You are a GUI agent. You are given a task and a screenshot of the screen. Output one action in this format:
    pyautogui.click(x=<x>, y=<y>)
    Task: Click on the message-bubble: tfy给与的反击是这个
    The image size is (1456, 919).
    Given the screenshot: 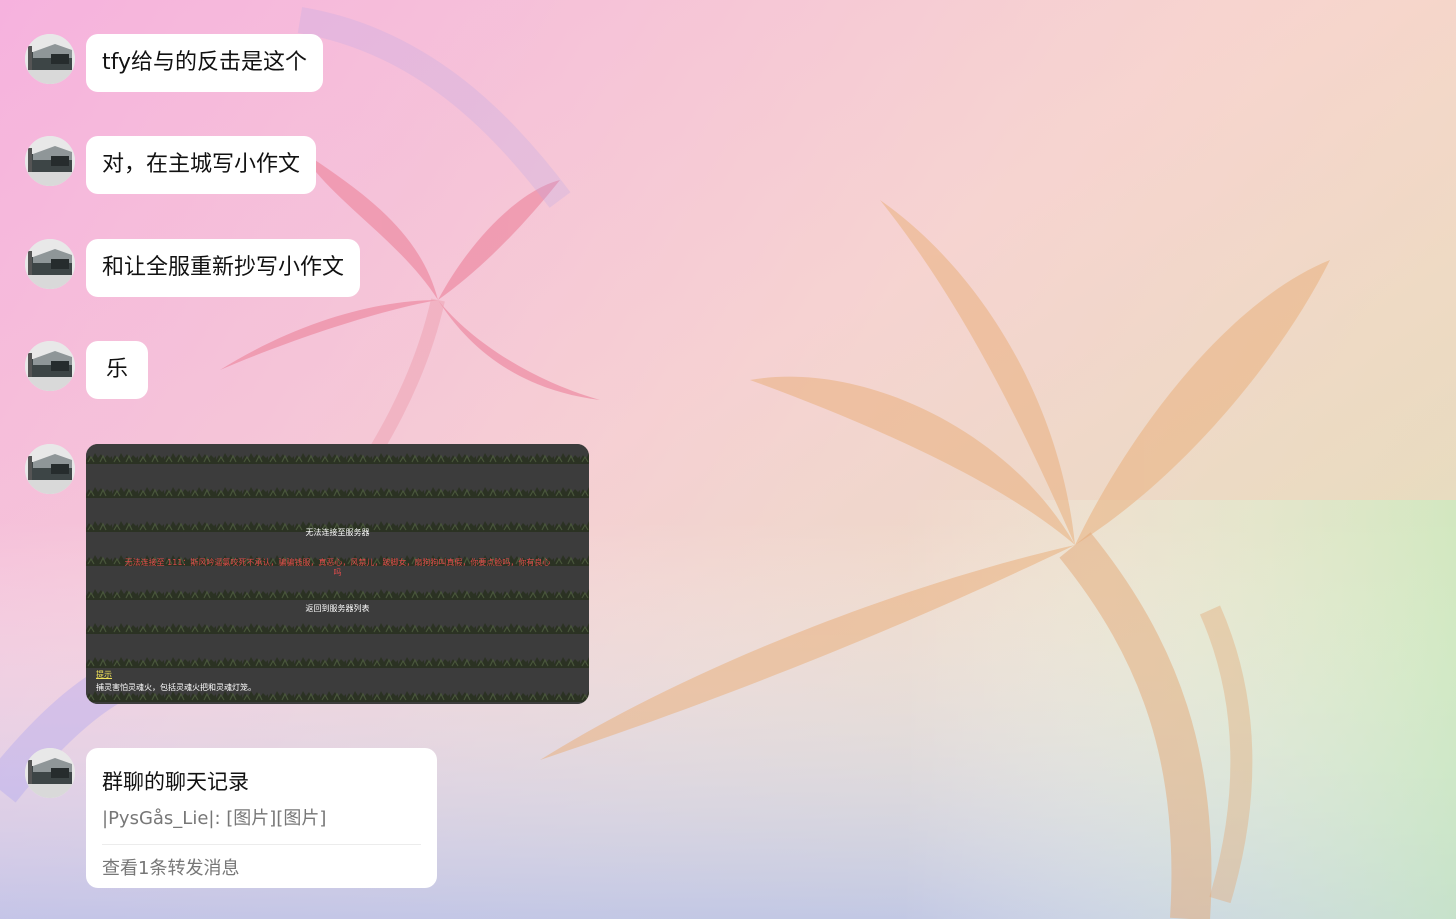 What is the action you would take?
    pyautogui.click(x=205, y=63)
    